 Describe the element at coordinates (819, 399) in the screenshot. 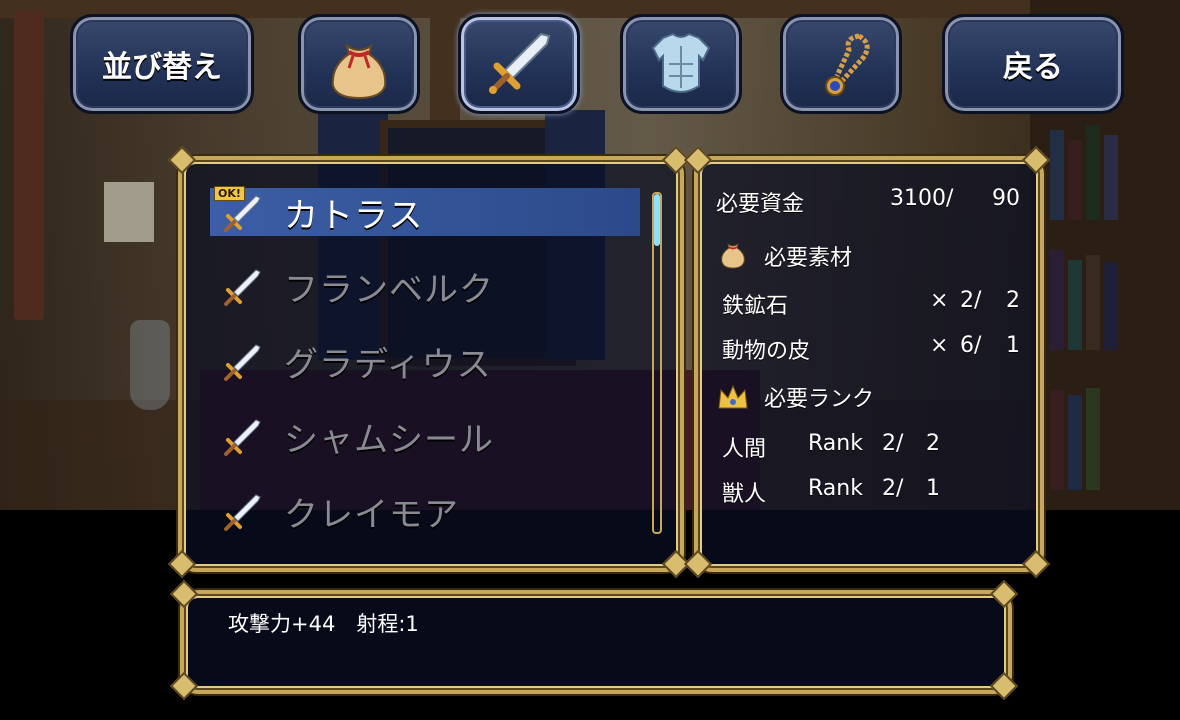

I see `rank-label: 必要ランク` at that location.